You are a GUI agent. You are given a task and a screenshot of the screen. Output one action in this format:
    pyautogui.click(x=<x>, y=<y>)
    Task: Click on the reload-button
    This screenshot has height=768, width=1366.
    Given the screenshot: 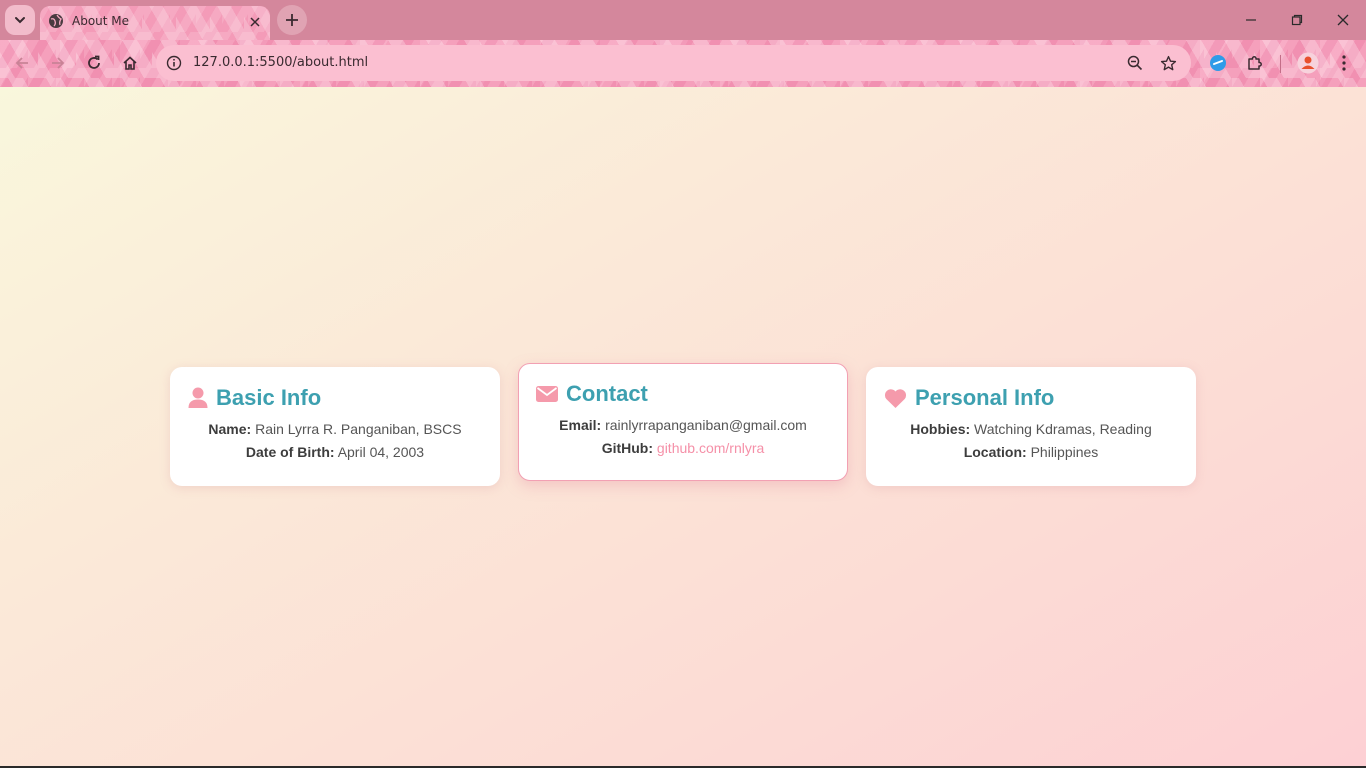 What is the action you would take?
    pyautogui.click(x=94, y=63)
    